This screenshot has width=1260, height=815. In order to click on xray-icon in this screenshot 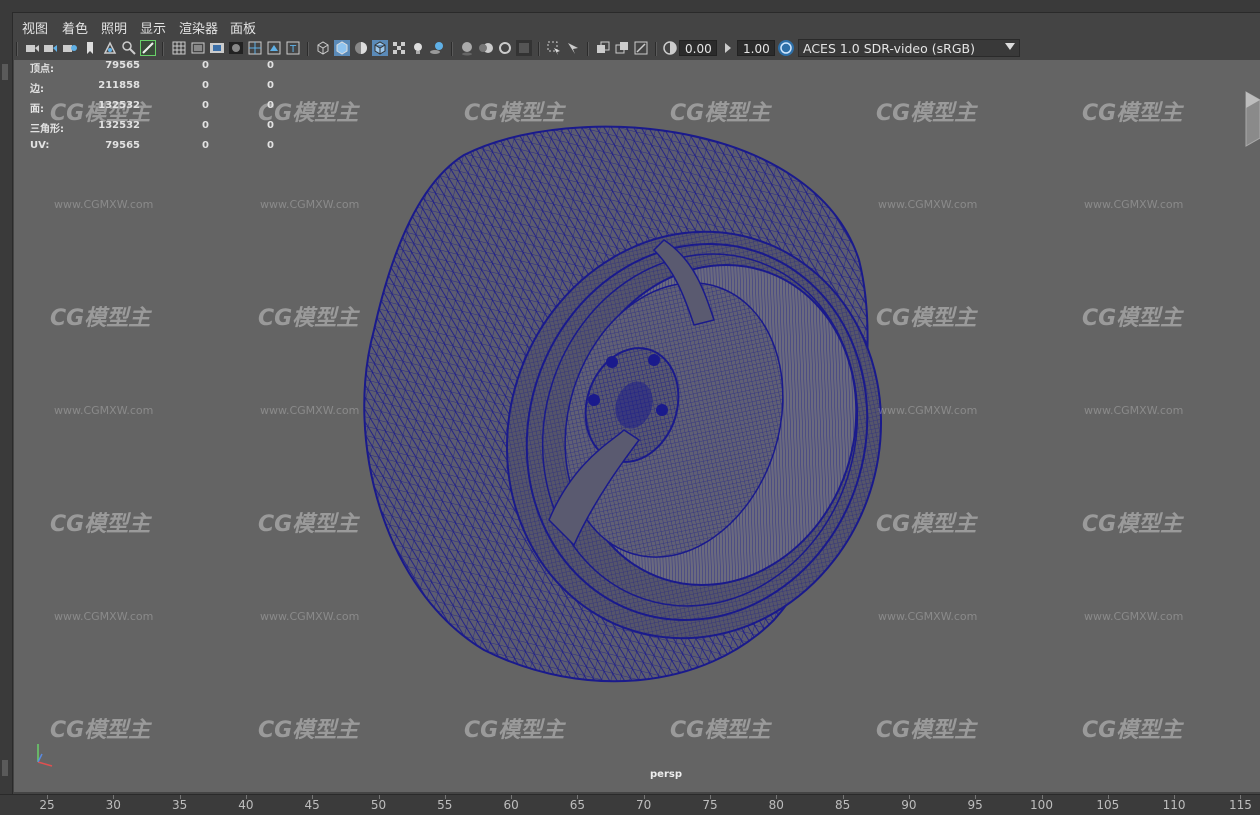, I will do `click(573, 48)`.